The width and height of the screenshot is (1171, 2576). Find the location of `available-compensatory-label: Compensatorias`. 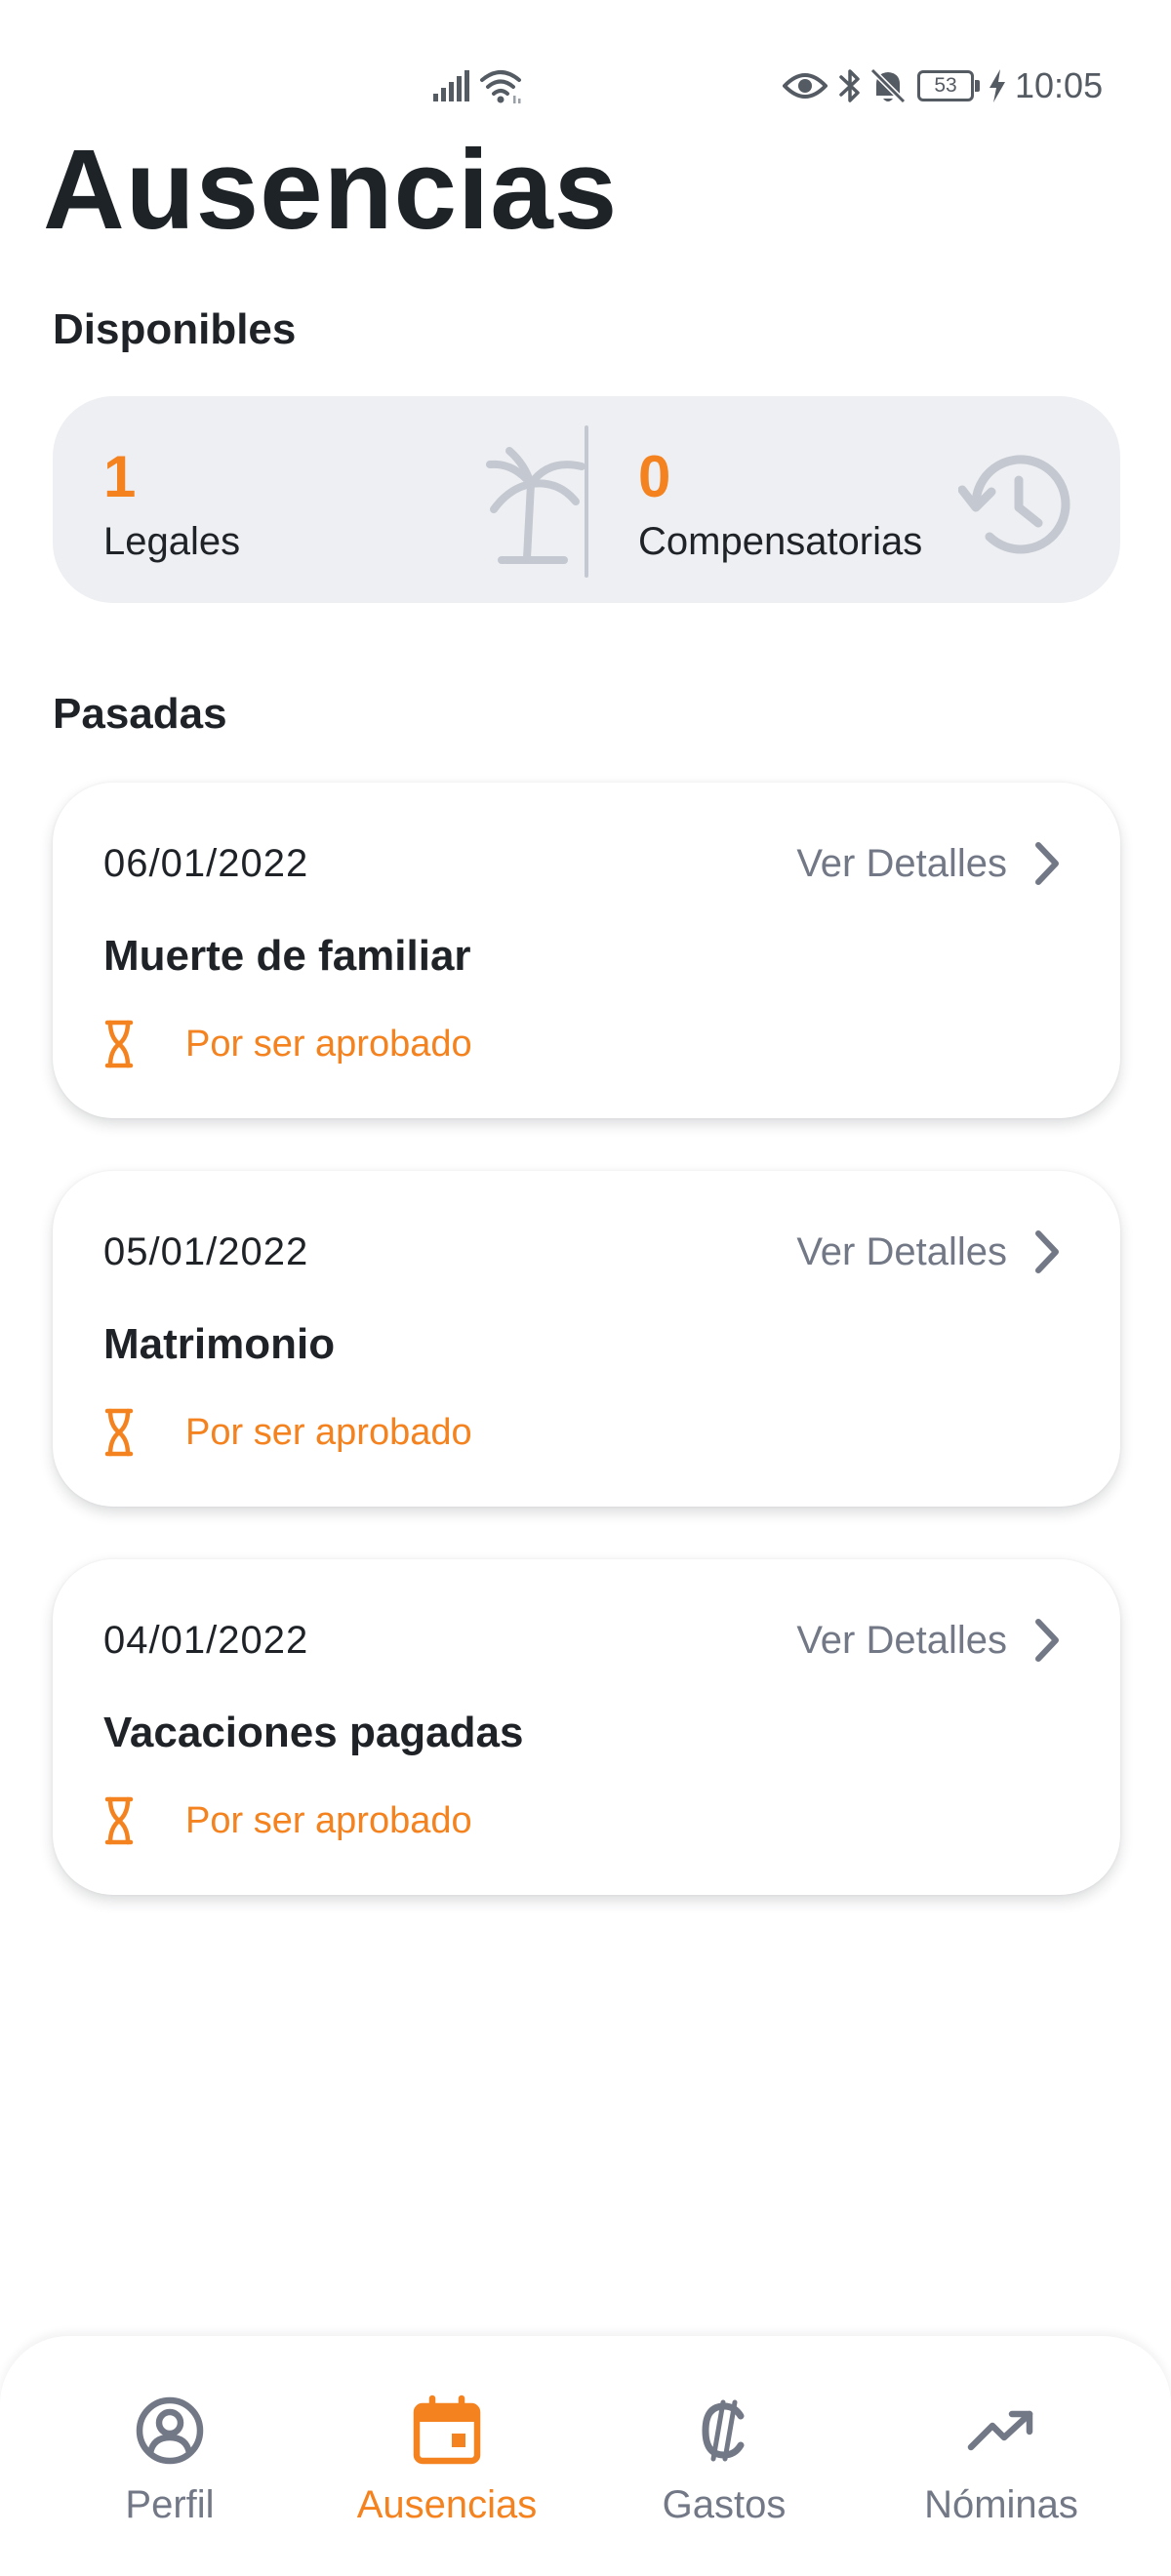

available-compensatory-label: Compensatorias is located at coordinates (780, 541).